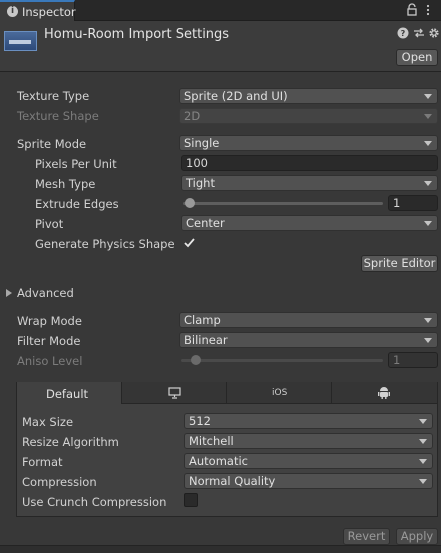 Image resolution: width=441 pixels, height=553 pixels. I want to click on pixels-per-unit-label: Pixels Per Unit, so click(76, 164).